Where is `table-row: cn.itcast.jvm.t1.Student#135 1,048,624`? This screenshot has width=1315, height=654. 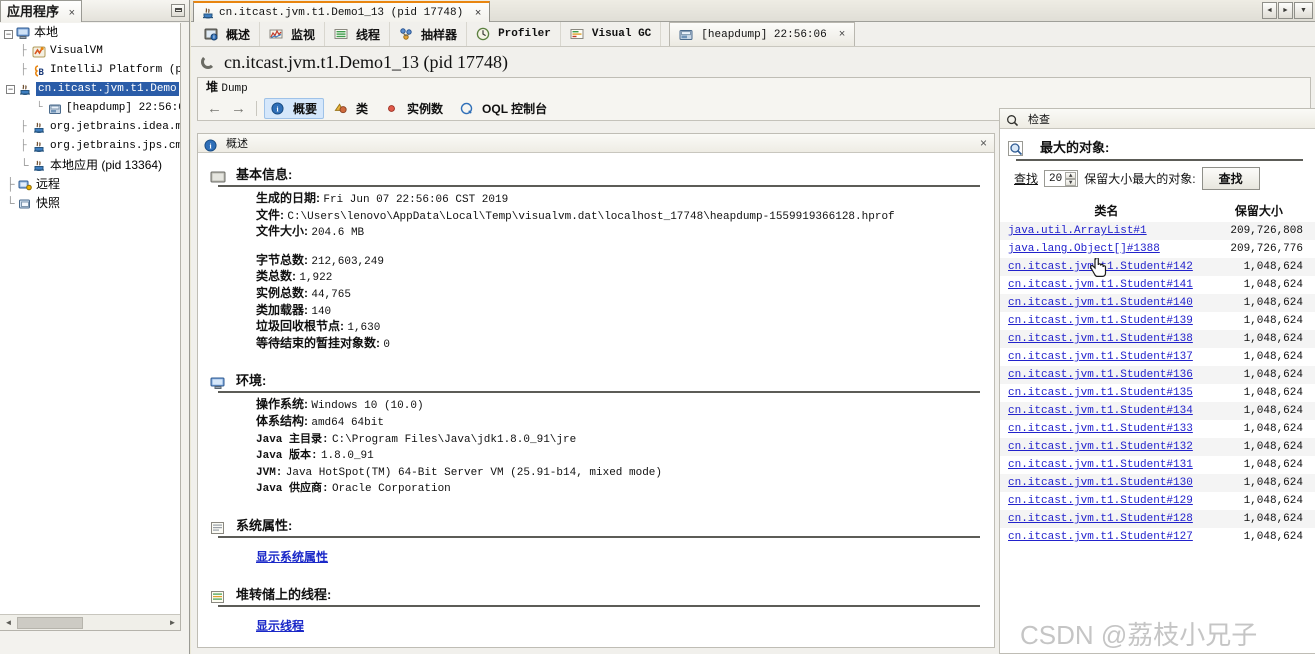
table-row: cn.itcast.jvm.t1.Student#135 1,048,624 is located at coordinates (1157, 393).